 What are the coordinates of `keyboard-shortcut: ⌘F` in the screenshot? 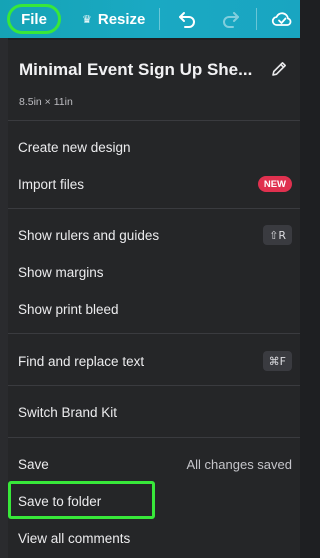 It's located at (277, 361).